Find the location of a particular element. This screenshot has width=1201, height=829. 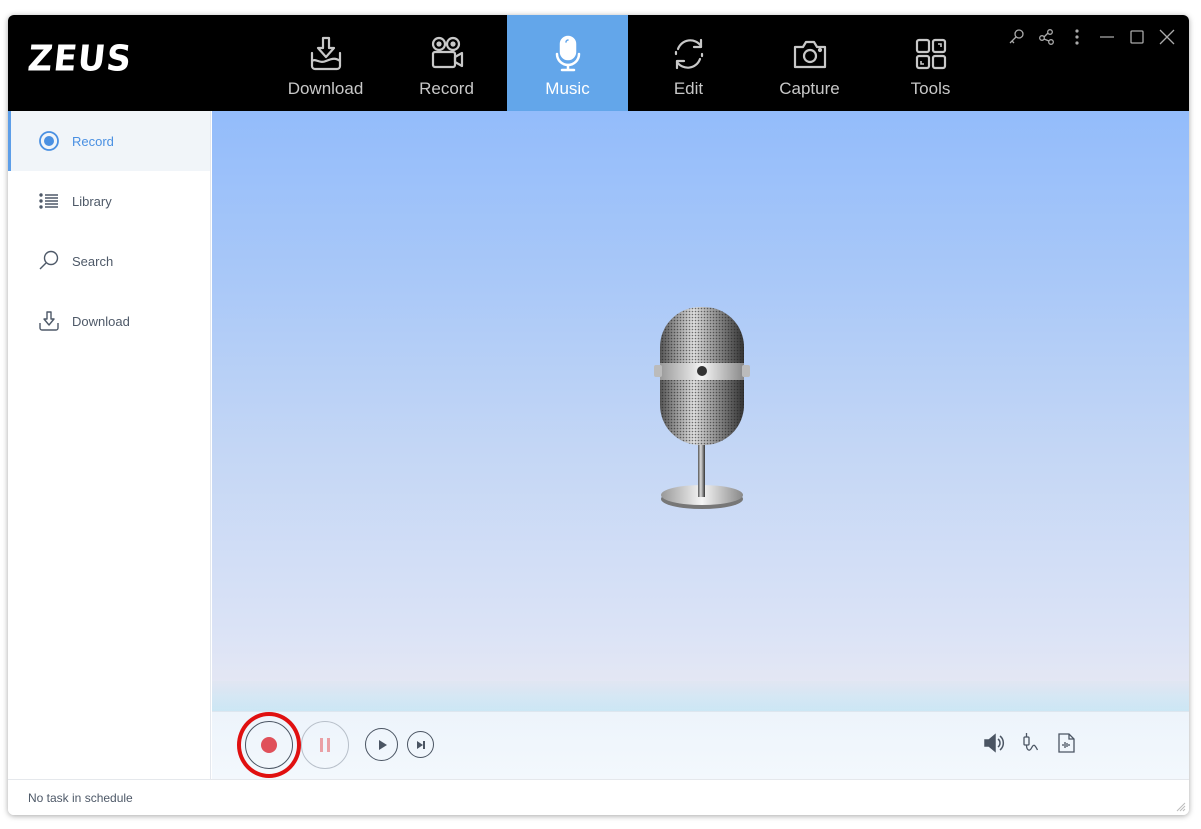

share-icon is located at coordinates (1046, 37).